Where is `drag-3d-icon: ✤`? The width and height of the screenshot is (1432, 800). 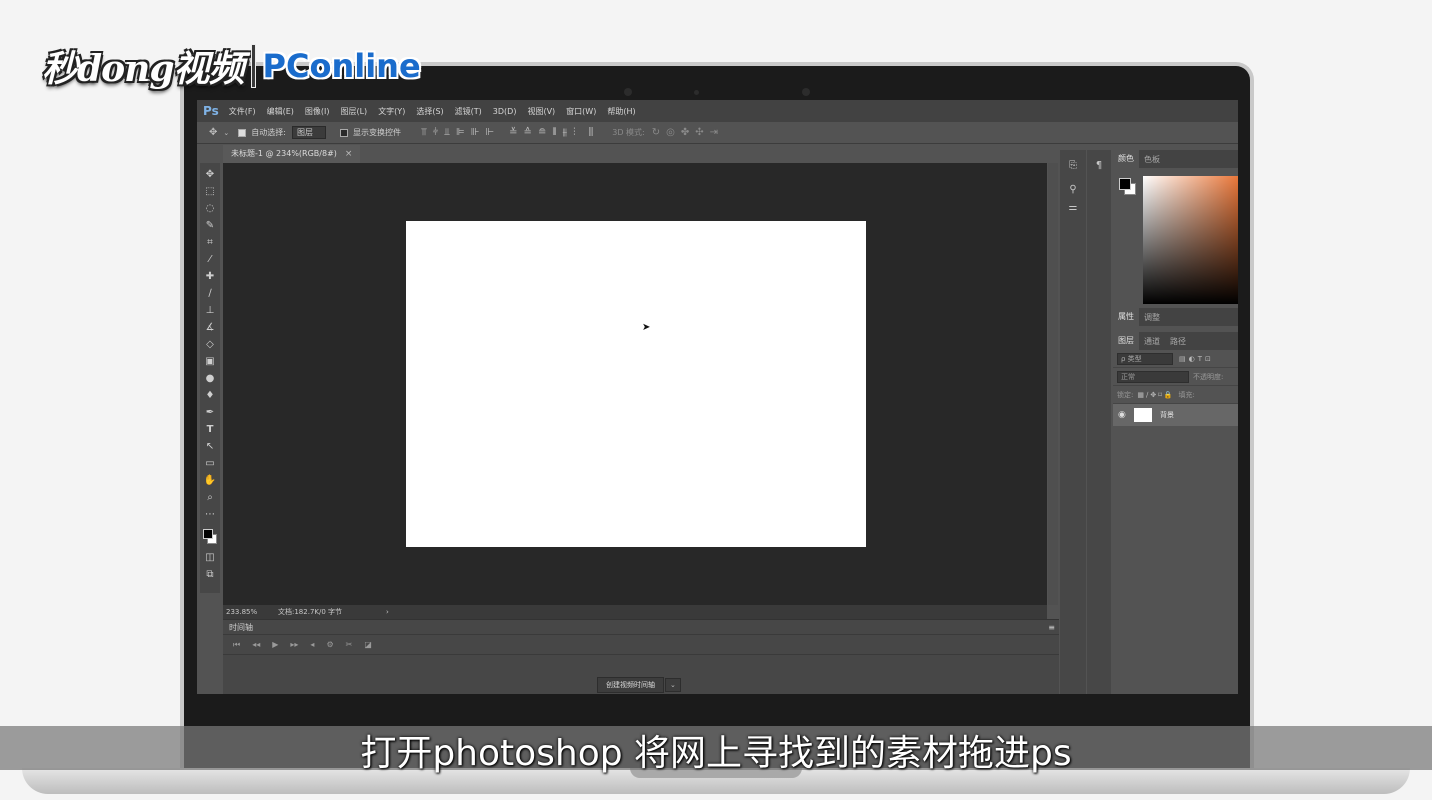 drag-3d-icon: ✤ is located at coordinates (685, 132).